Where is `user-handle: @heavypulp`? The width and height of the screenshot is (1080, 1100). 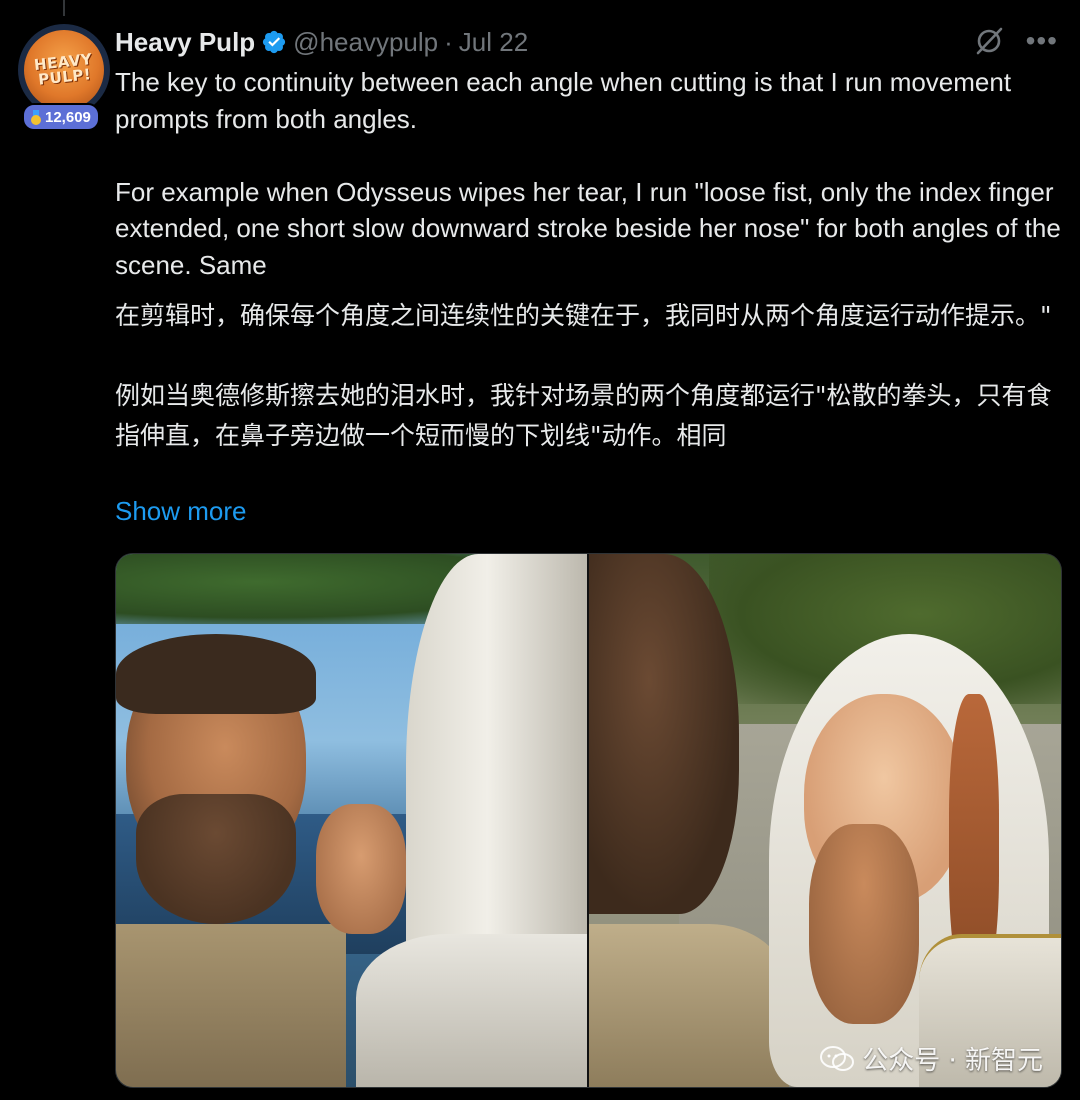 user-handle: @heavypulp is located at coordinates (365, 42).